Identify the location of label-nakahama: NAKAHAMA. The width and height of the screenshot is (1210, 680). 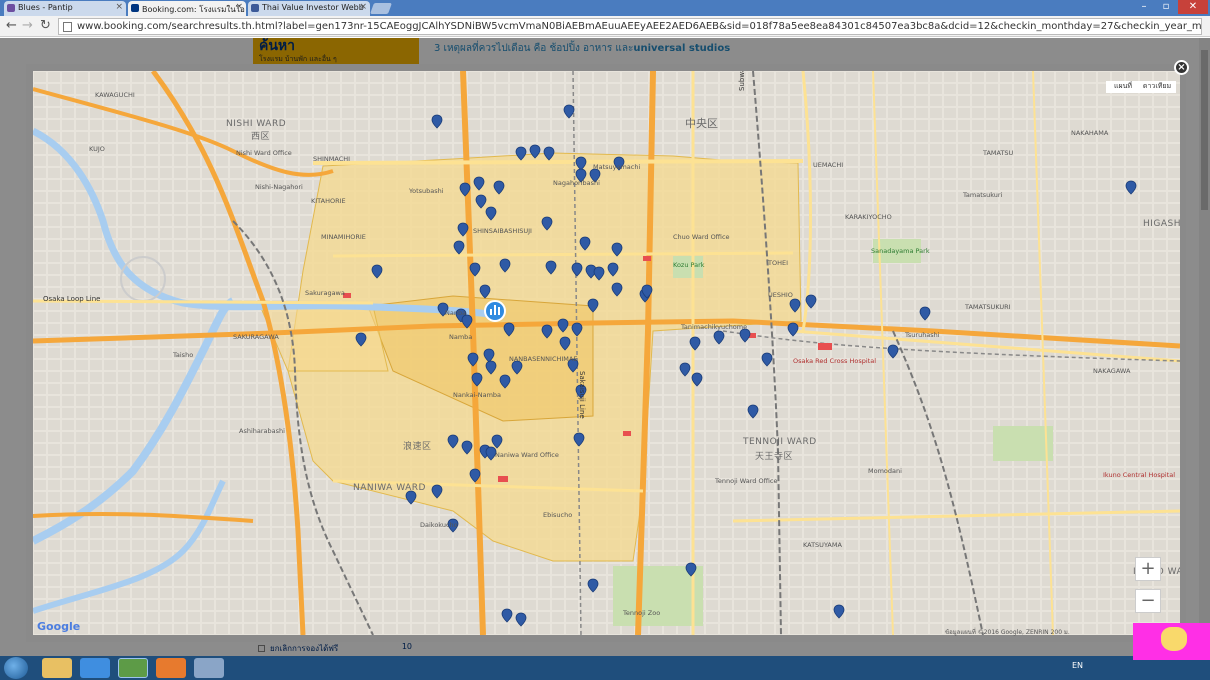
(1090, 133).